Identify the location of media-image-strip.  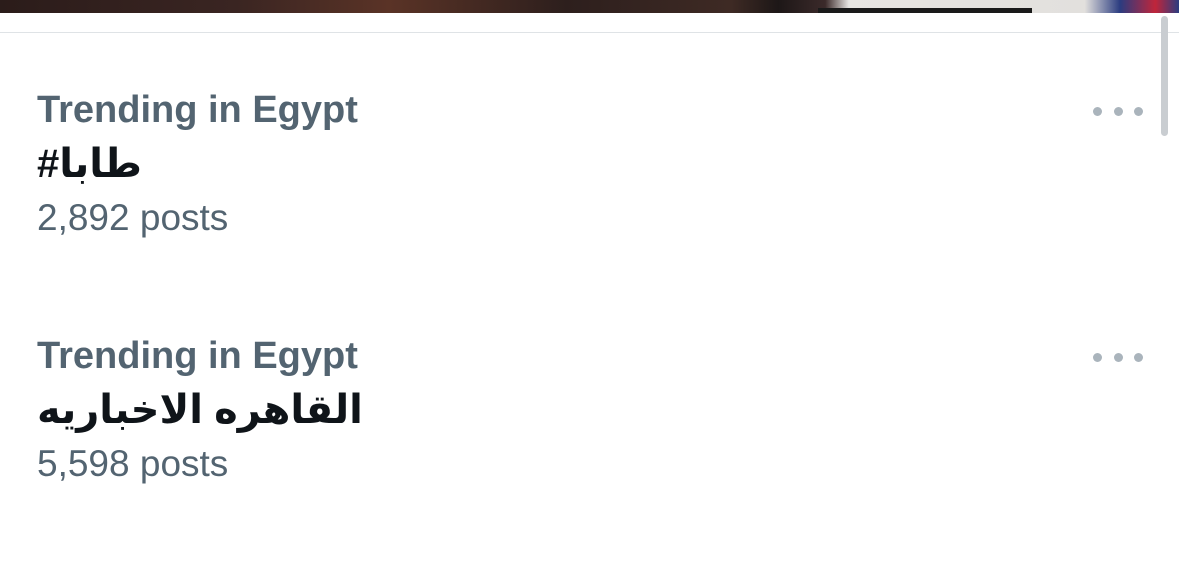
(589, 6).